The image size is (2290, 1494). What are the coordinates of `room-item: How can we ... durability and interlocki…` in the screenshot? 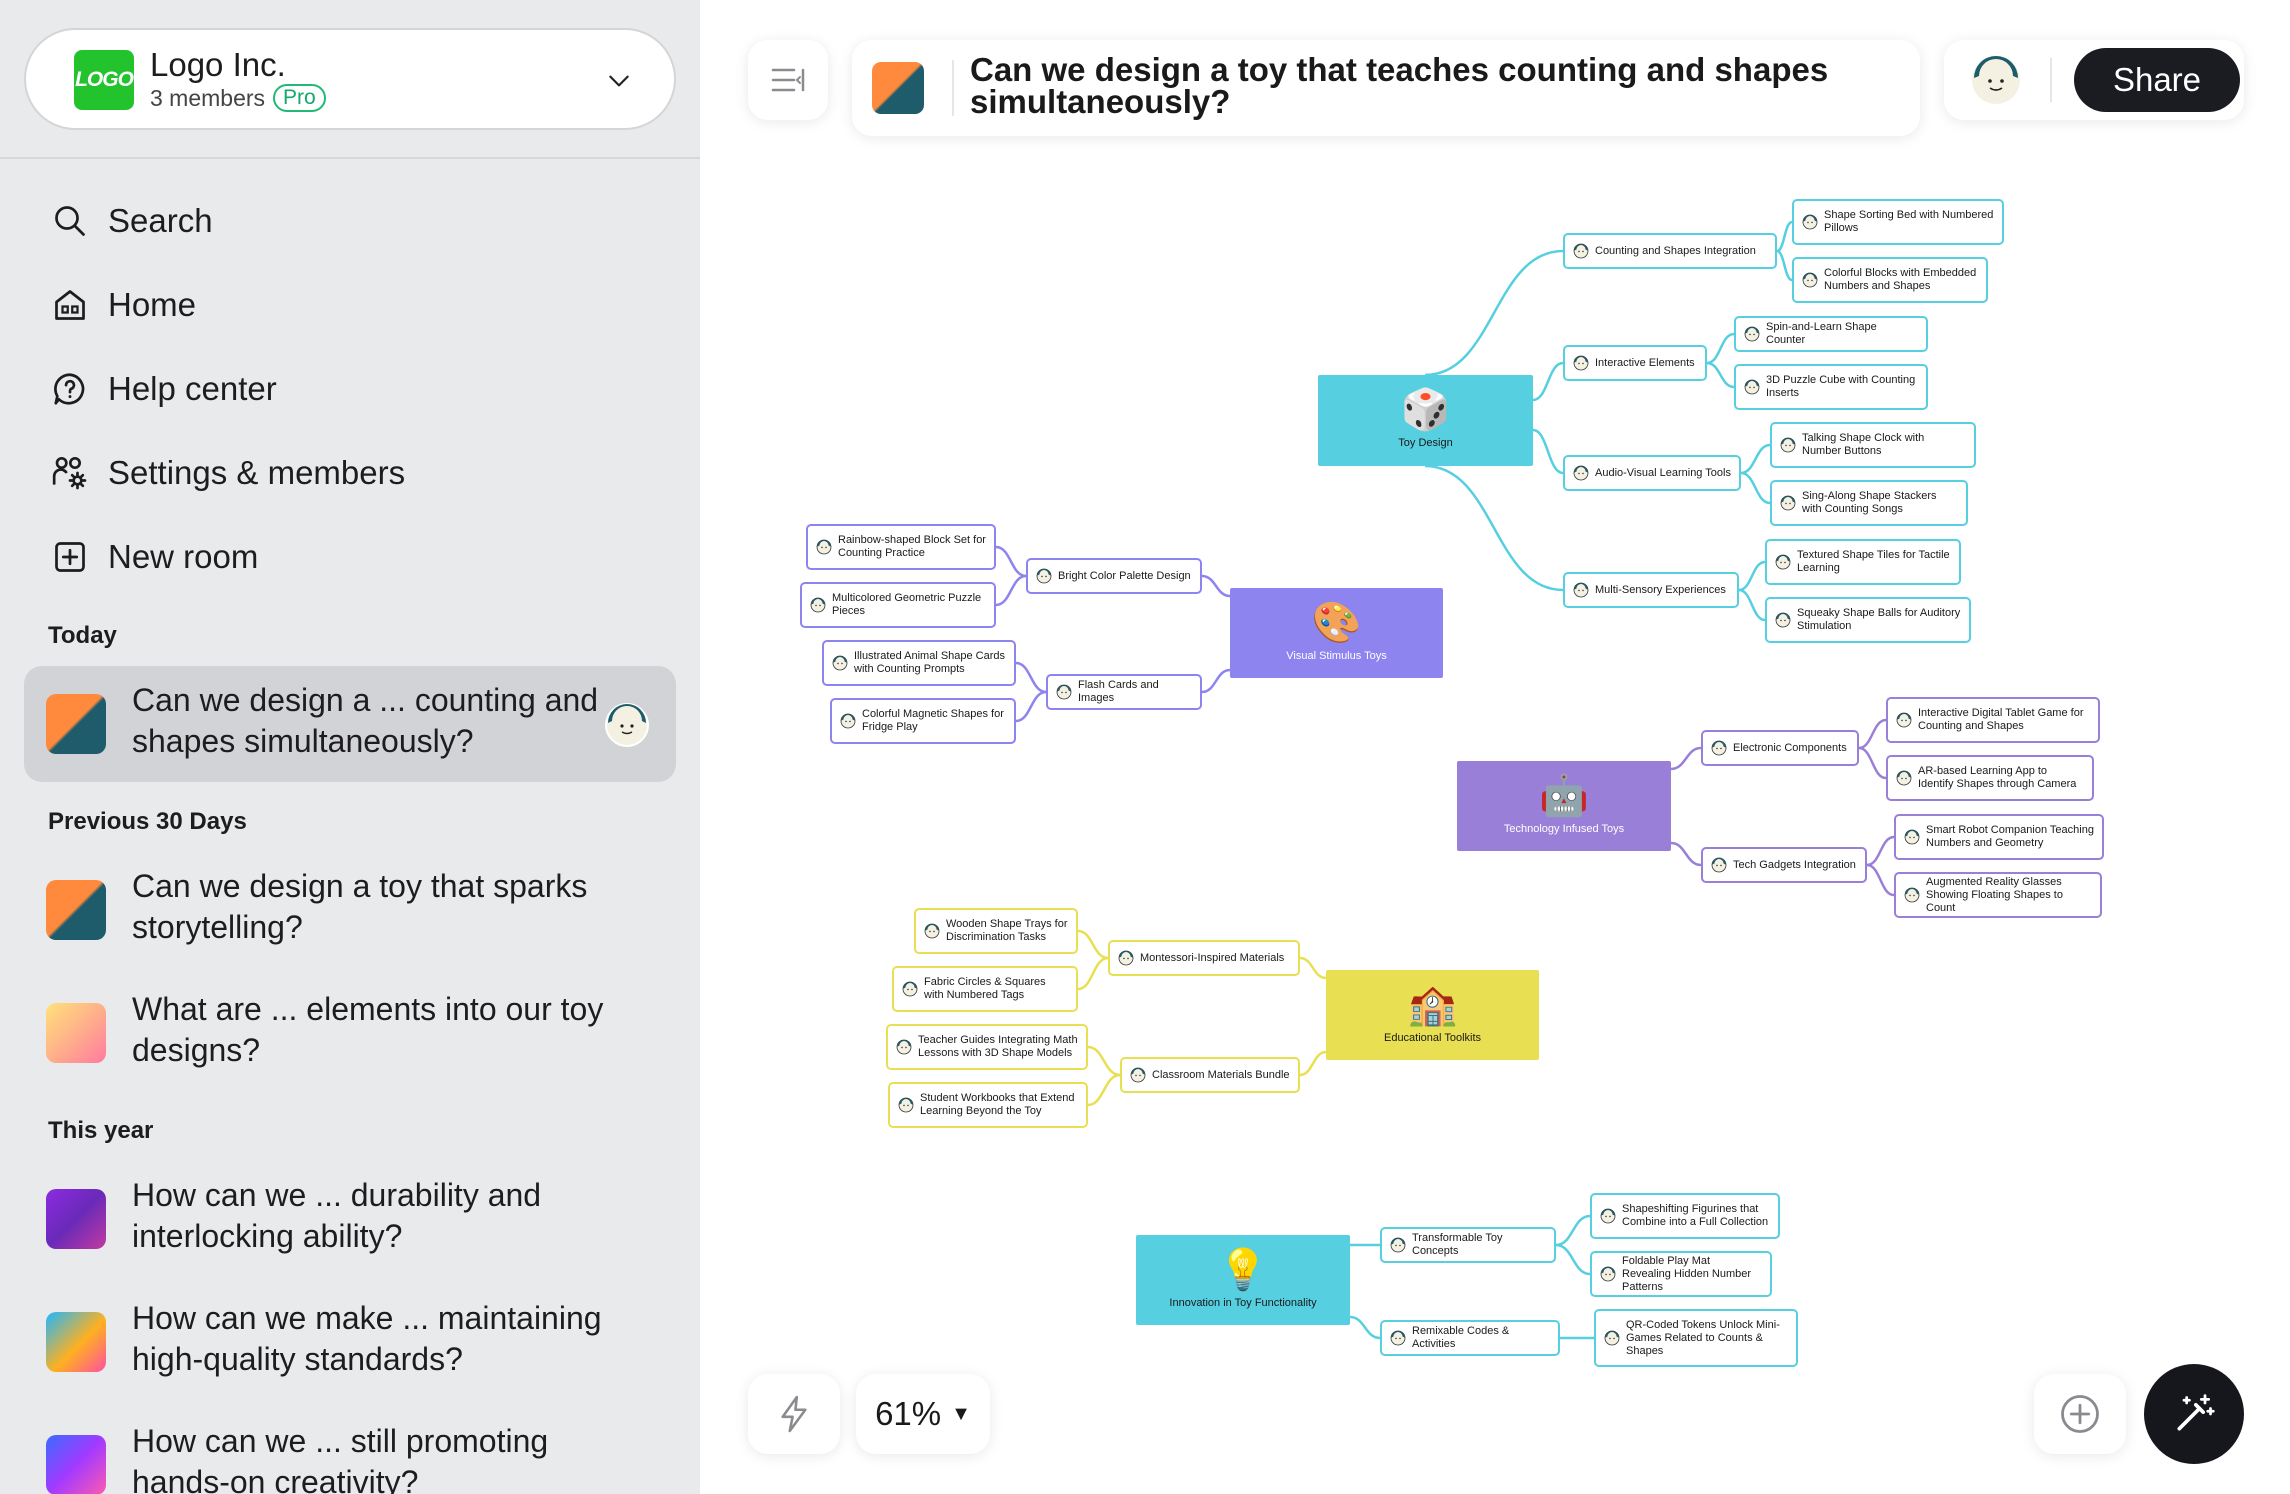 It's located at (350, 1219).